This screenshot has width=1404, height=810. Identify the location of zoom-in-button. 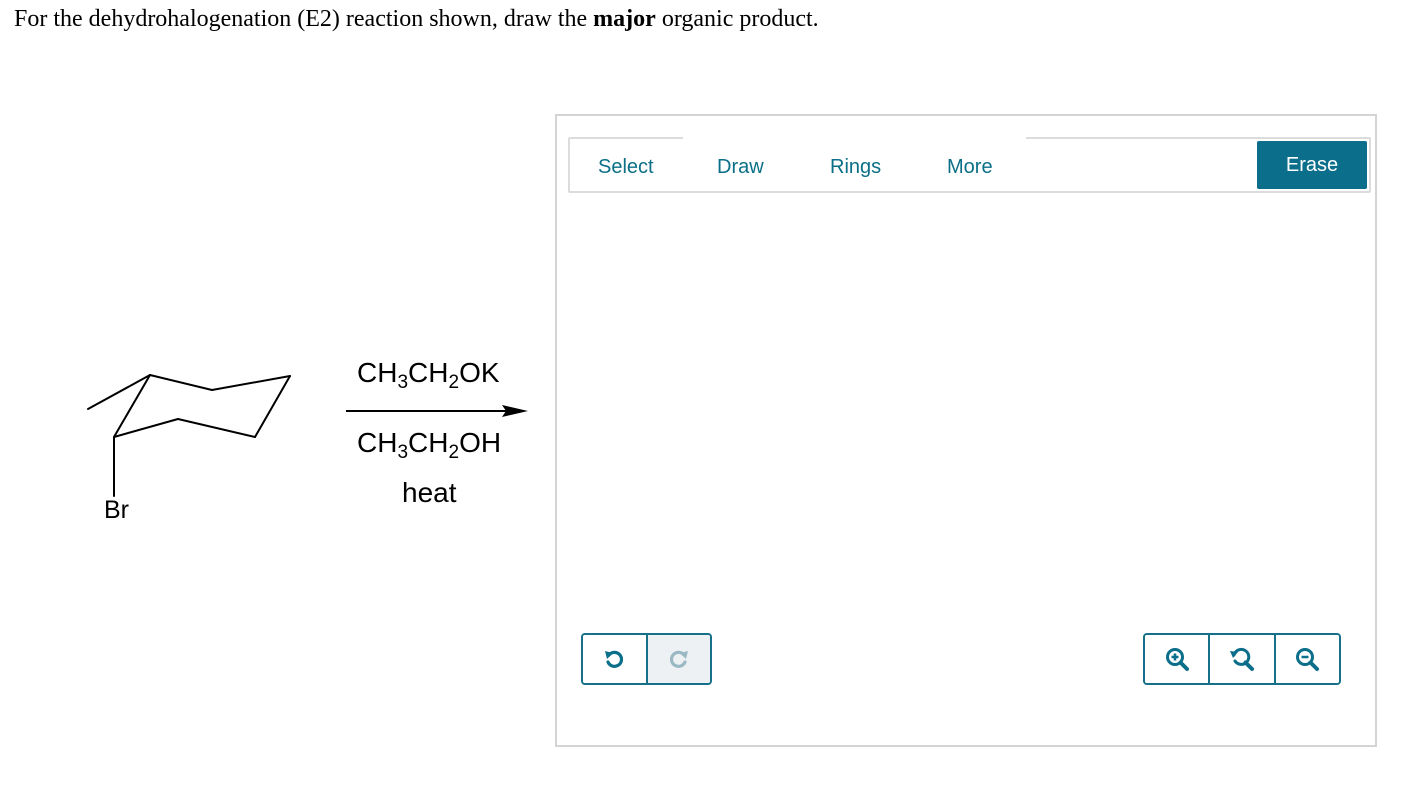
(1177, 659).